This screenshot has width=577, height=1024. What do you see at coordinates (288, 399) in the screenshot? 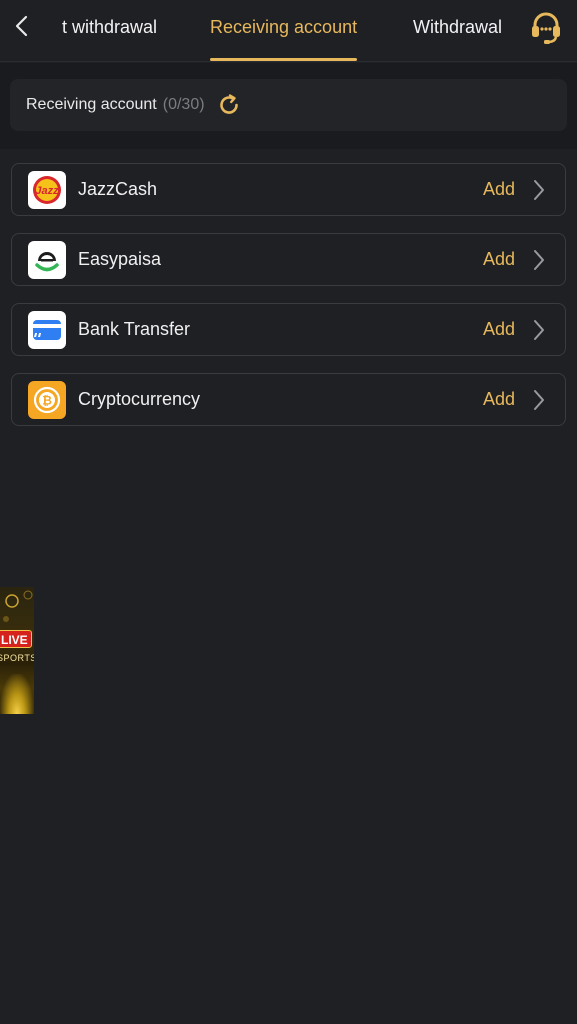
I see `list-item-cryptocurrency: ₿ Cryptocurrency Add` at bounding box center [288, 399].